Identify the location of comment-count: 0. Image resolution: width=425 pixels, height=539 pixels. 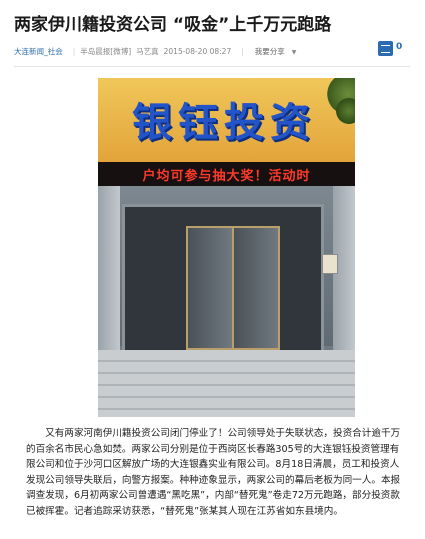
(399, 47).